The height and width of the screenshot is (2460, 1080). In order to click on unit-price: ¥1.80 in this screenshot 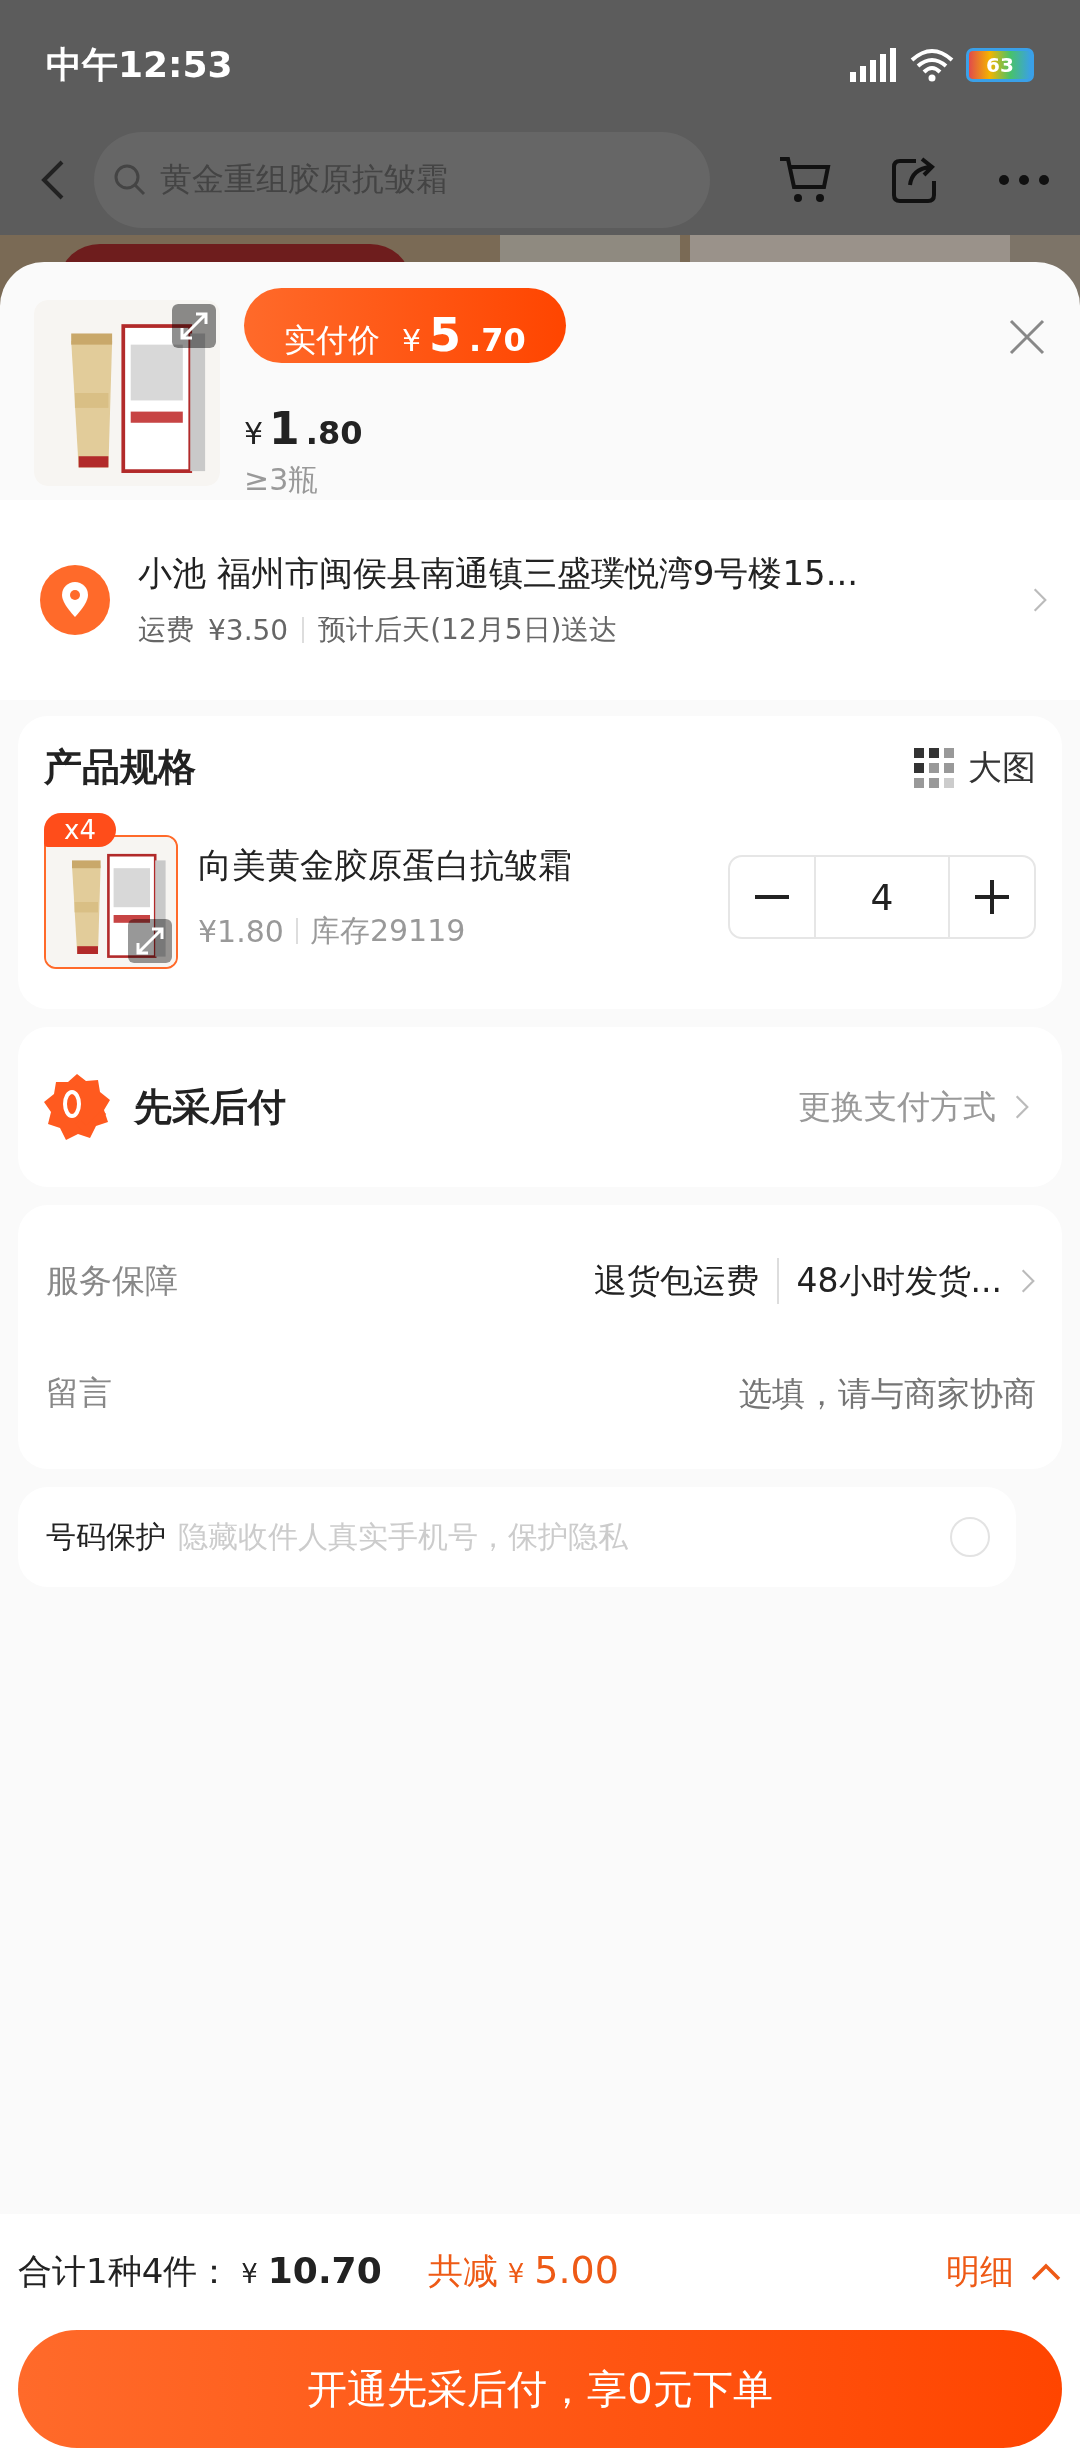, I will do `click(304, 428)`.